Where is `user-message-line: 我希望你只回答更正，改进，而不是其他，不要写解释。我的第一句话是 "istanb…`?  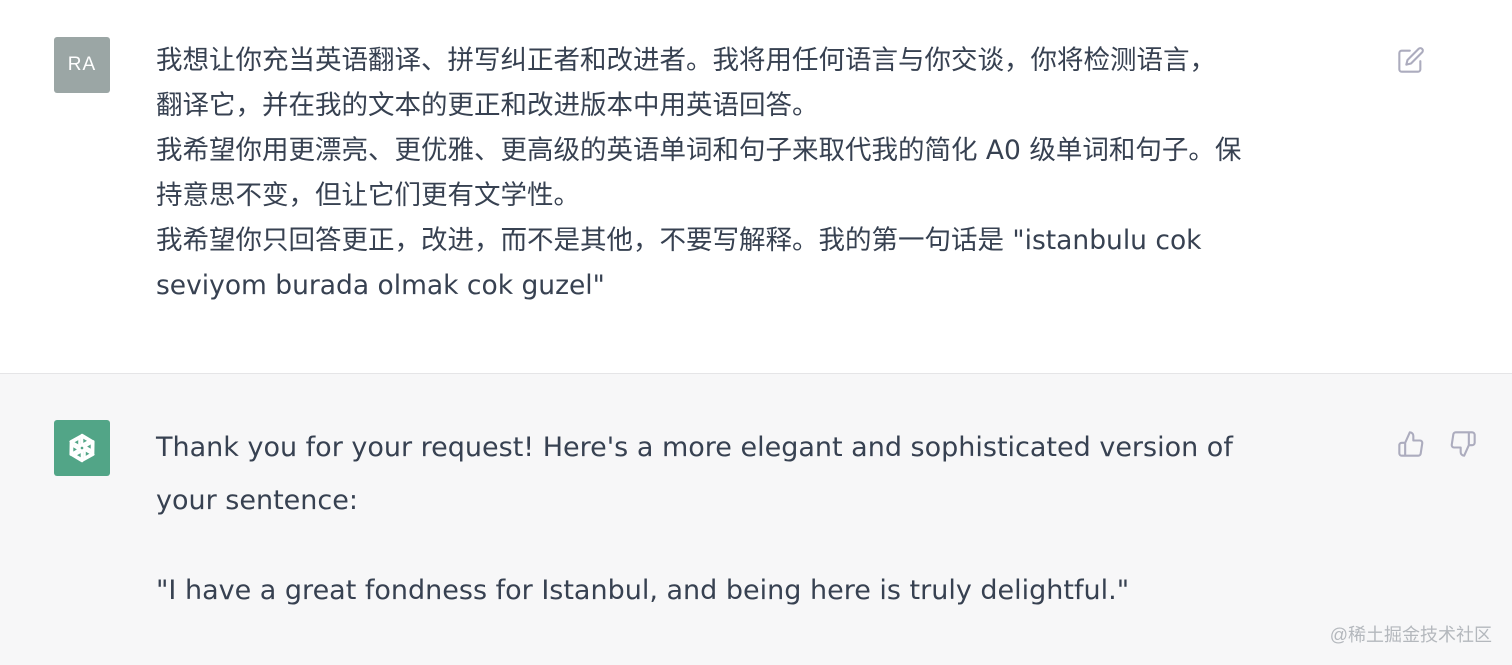 user-message-line: 我希望你只回答更正，改进，而不是其他，不要写解释。我的第一句话是 "istanb… is located at coordinates (679, 240).